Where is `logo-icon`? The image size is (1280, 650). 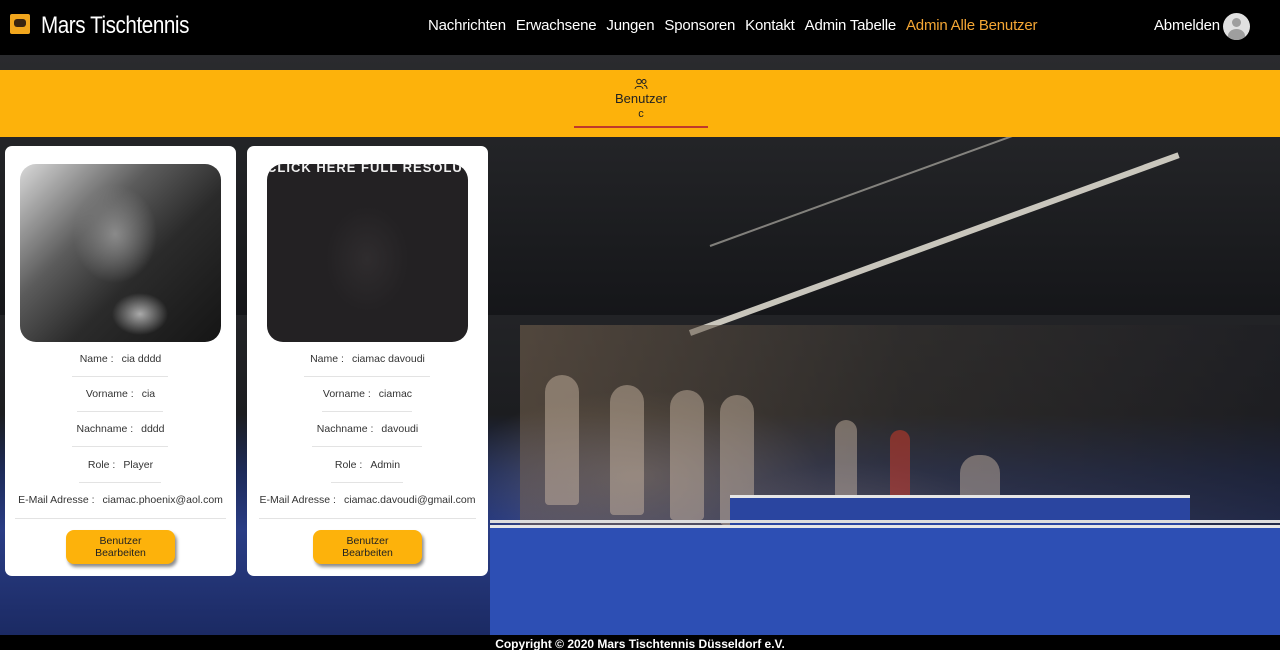
logo-icon is located at coordinates (20, 24).